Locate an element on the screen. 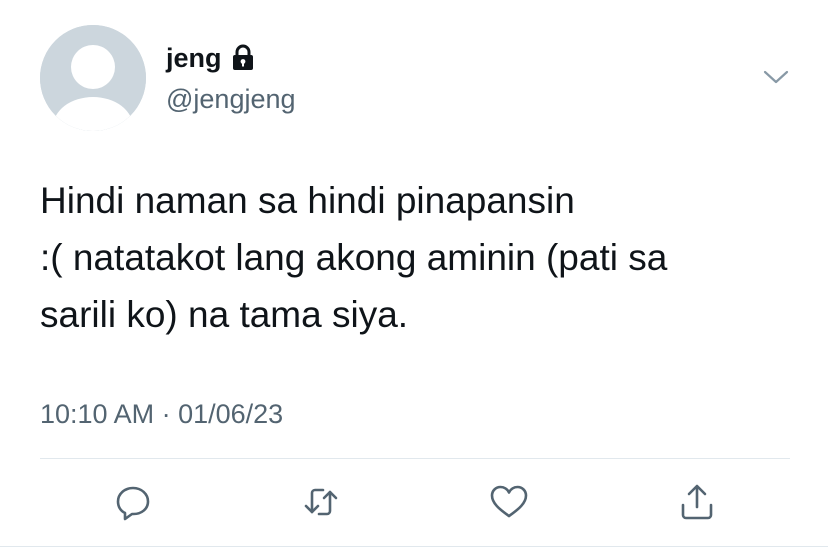  retweet-icon is located at coordinates (321, 502).